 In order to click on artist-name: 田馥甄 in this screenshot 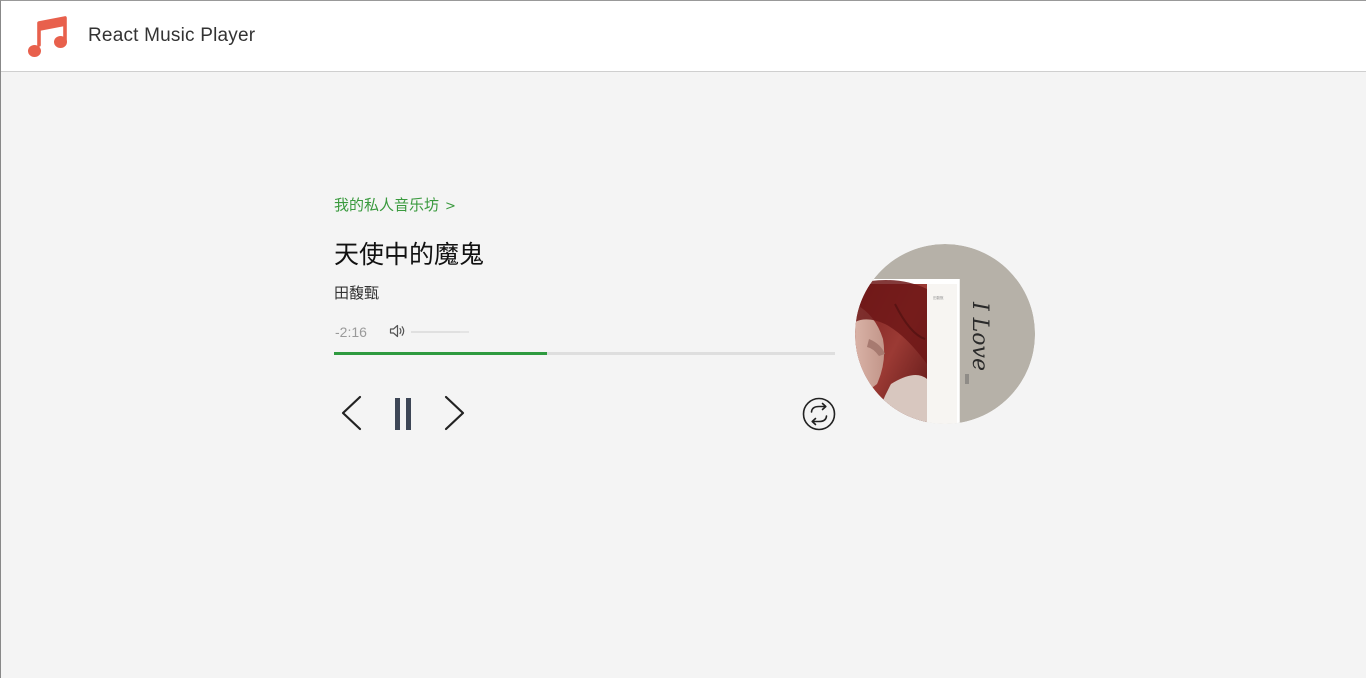, I will do `click(357, 293)`.